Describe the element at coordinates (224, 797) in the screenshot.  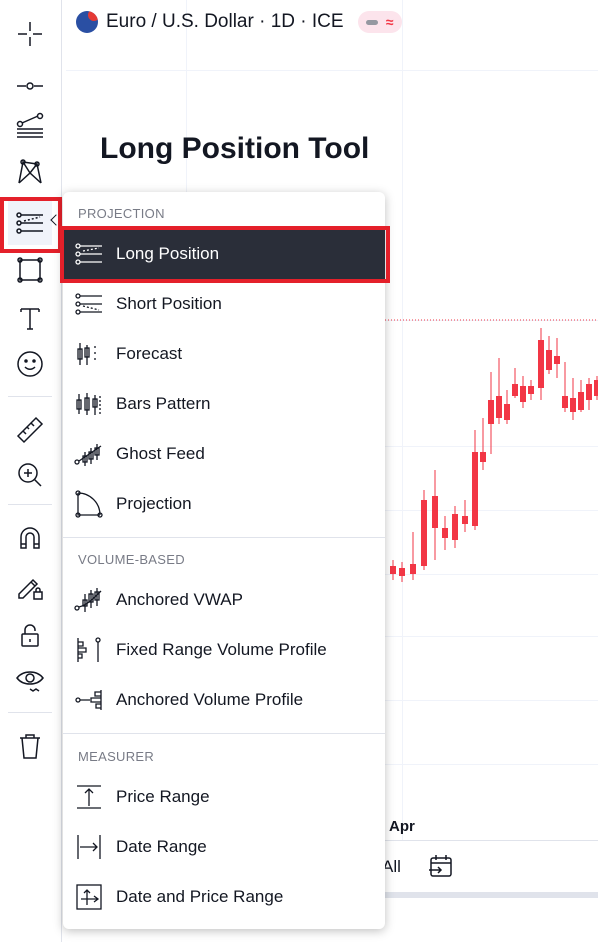
I see `menu-item-price-range: Price Range` at that location.